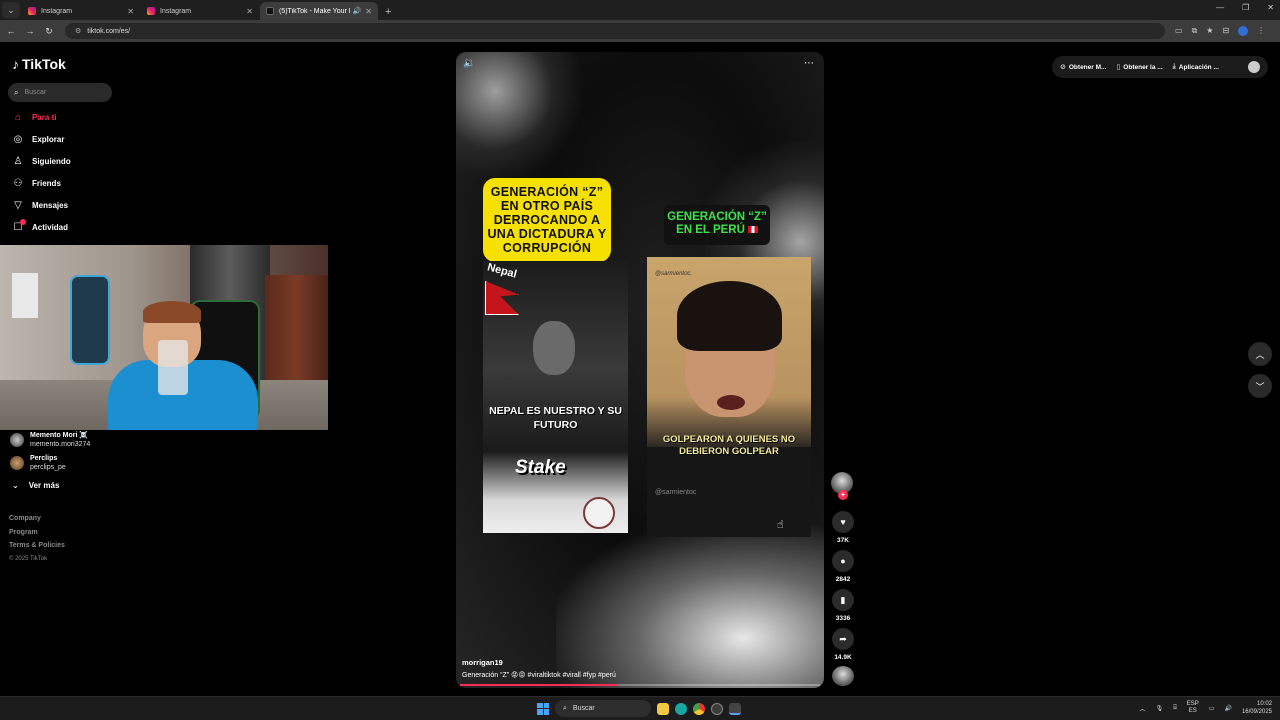  I want to click on heart-icon: ♥, so click(843, 522).